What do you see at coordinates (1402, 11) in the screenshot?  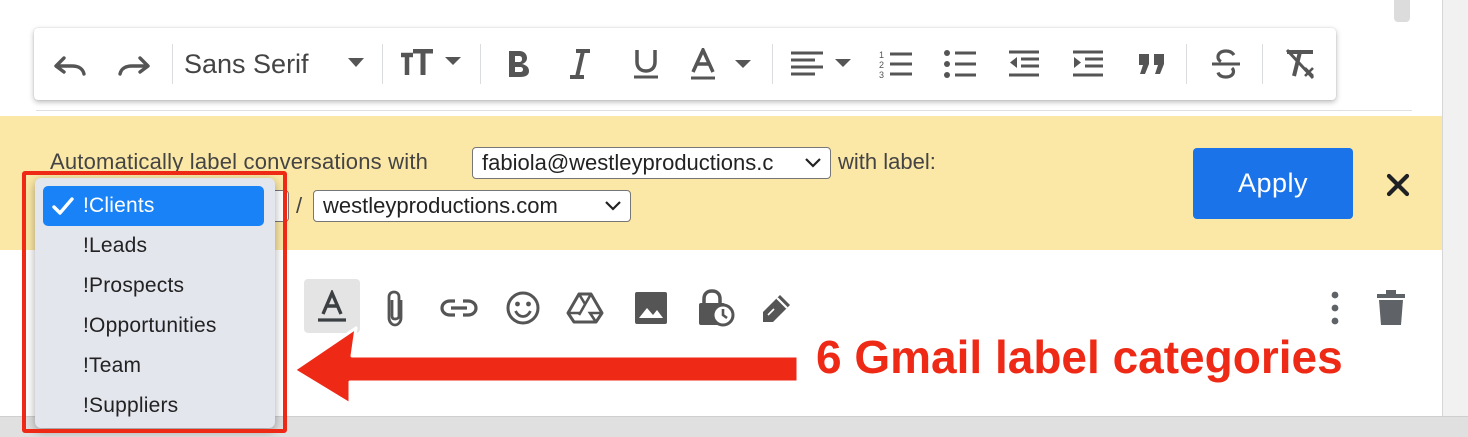 I see `scrollbar-thumb` at bounding box center [1402, 11].